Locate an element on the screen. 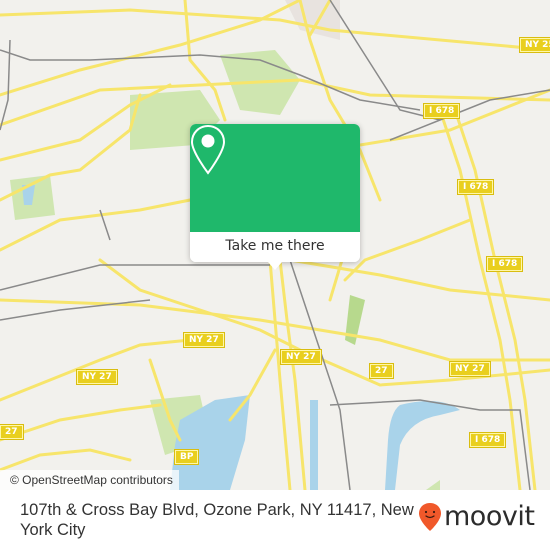 The image size is (550, 550). brand-name: moovit is located at coordinates (489, 516).